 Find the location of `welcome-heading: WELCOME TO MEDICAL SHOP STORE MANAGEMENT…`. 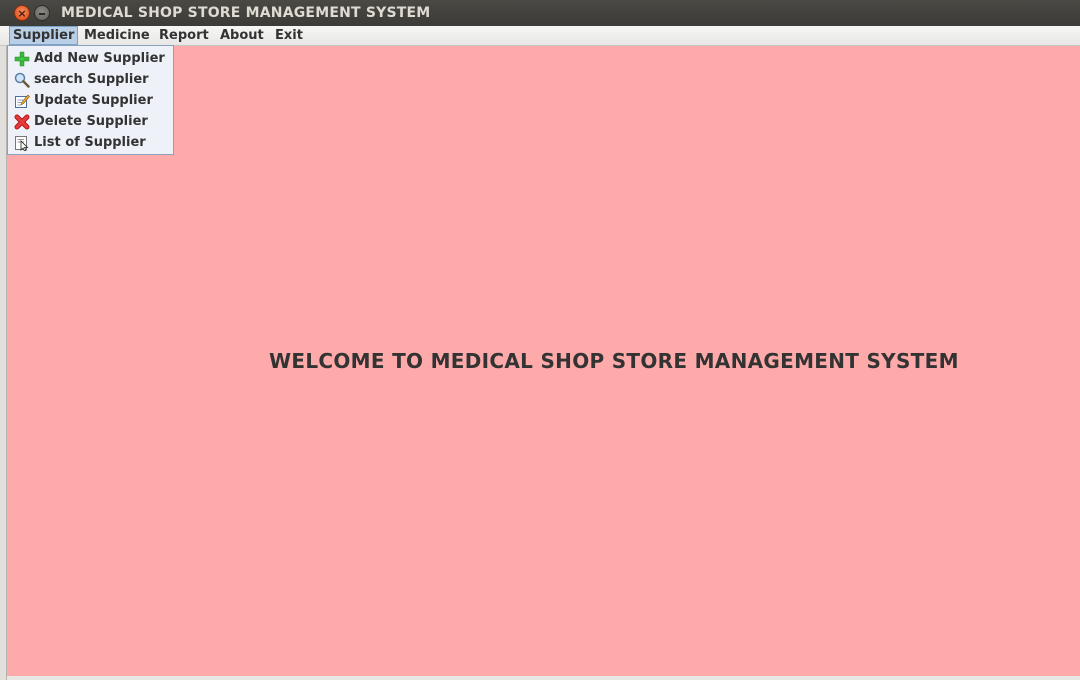

welcome-heading: WELCOME TO MEDICAL SHOP STORE MANAGEMENT… is located at coordinates (614, 361).